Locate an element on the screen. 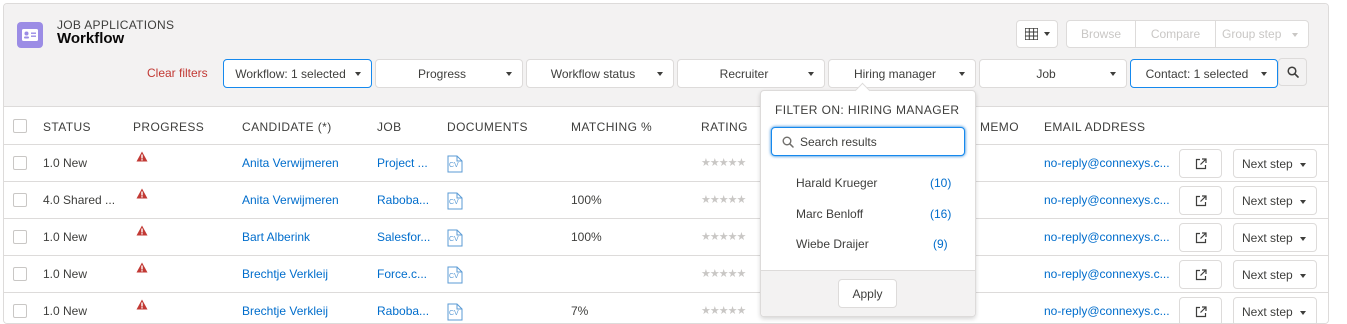 This screenshot has height=324, width=1347. external-link-icon is located at coordinates (1201, 237).